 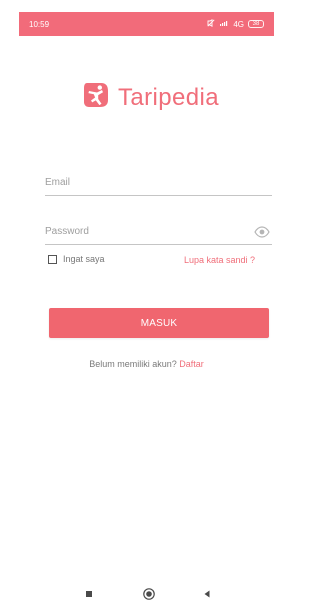 I want to click on password-placeholder: Password, so click(x=67, y=231).